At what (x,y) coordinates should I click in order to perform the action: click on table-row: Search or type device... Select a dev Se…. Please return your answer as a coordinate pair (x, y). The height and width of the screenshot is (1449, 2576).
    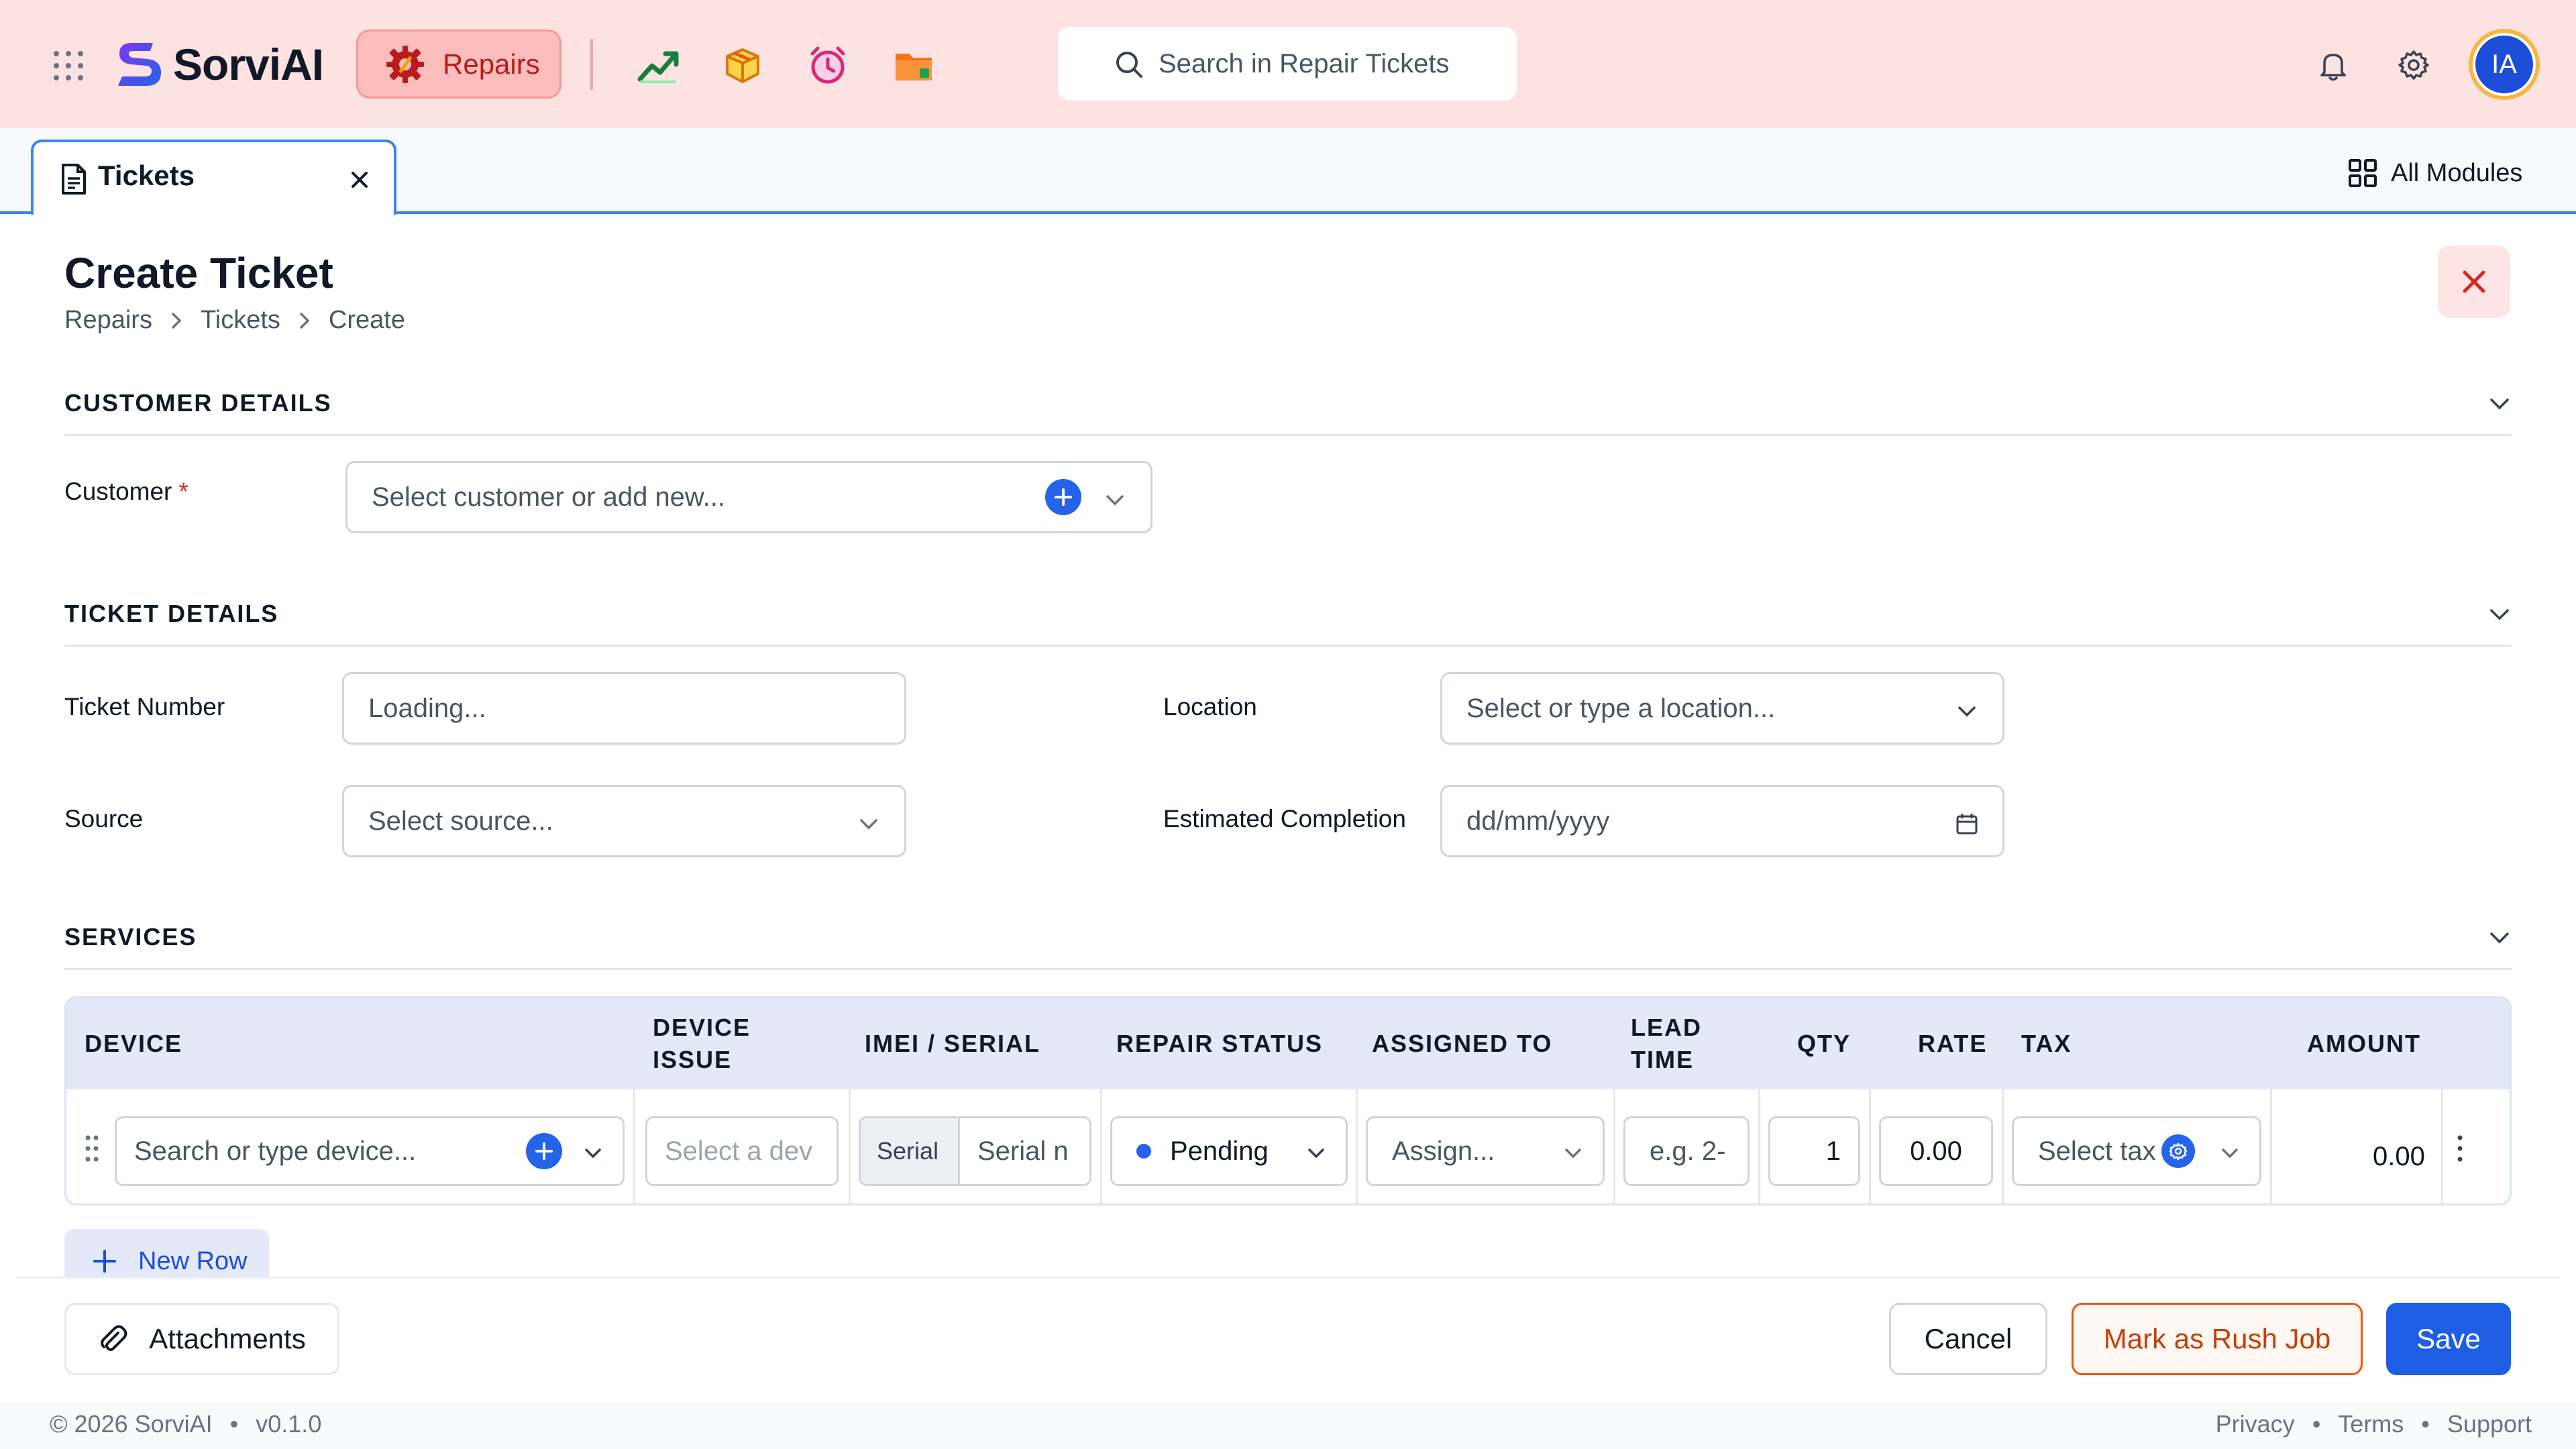
    Looking at the image, I should click on (1288, 1146).